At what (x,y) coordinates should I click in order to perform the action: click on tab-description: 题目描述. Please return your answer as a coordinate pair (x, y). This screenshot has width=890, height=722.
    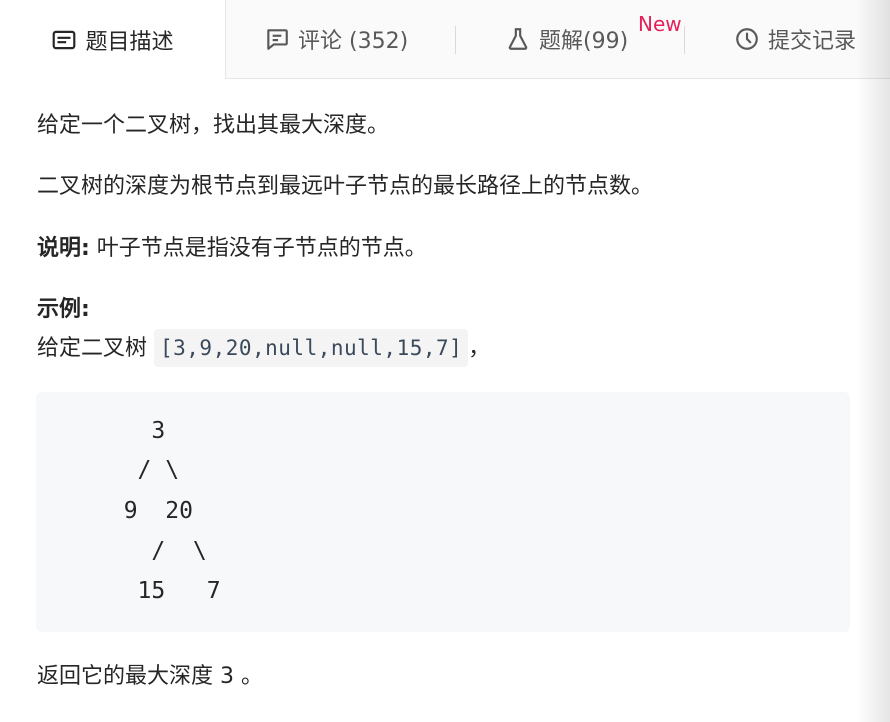
    Looking at the image, I should click on (113, 39).